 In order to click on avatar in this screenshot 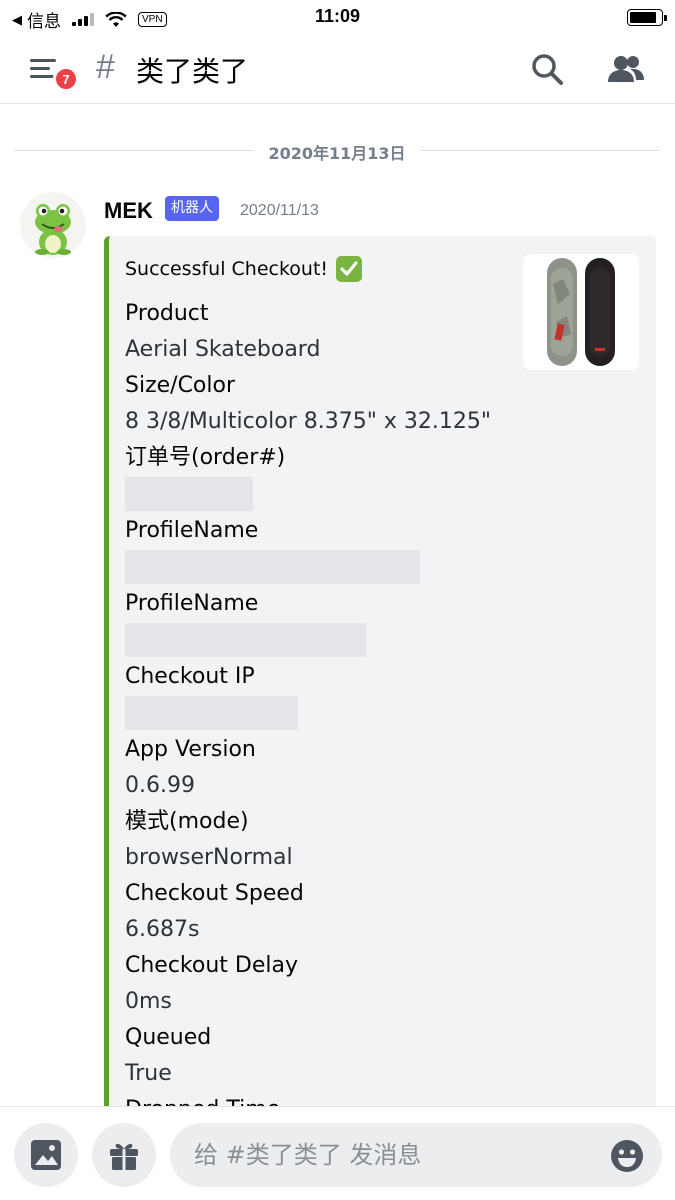, I will do `click(53, 225)`.